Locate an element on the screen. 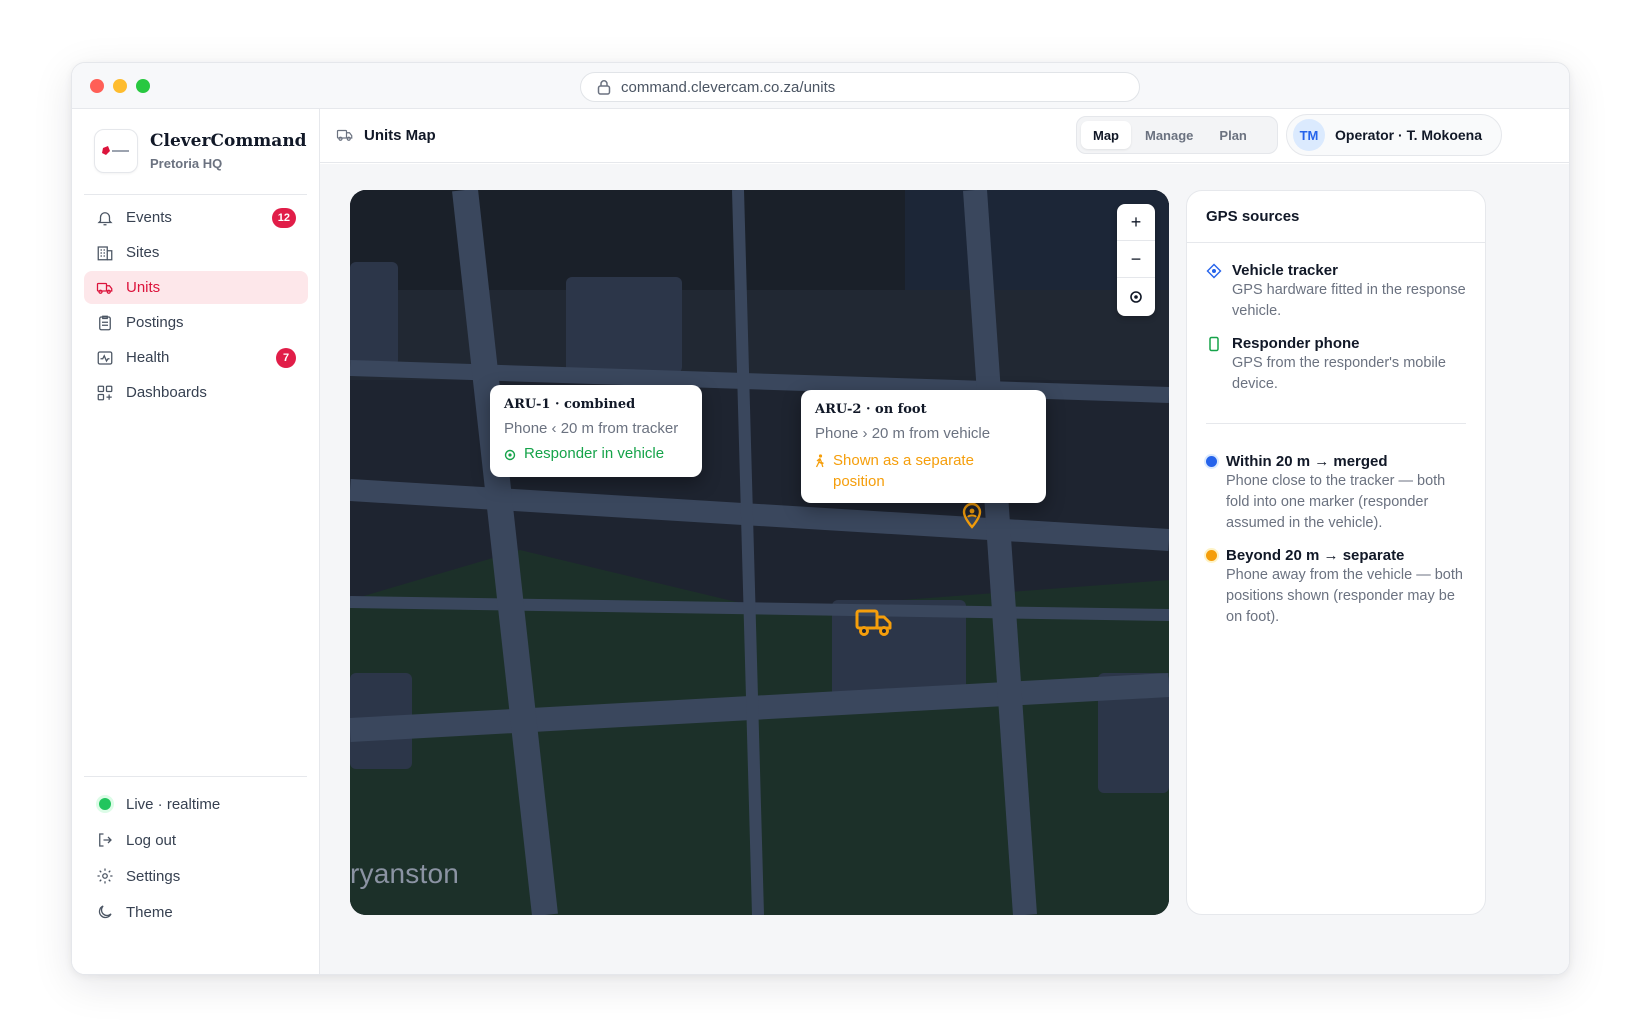 The height and width of the screenshot is (1036, 1640). legend-dot-amber is located at coordinates (1211, 555).